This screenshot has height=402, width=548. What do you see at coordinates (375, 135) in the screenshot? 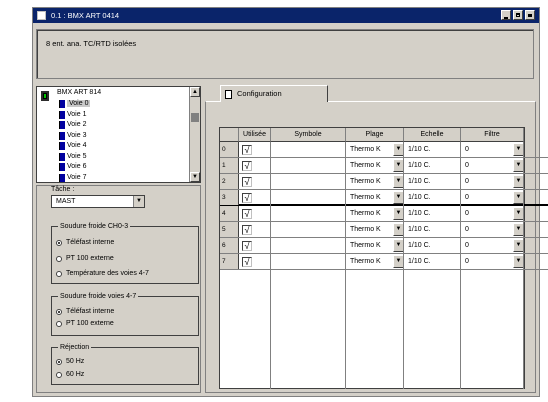
I see `col-header-range: Plage` at bounding box center [375, 135].